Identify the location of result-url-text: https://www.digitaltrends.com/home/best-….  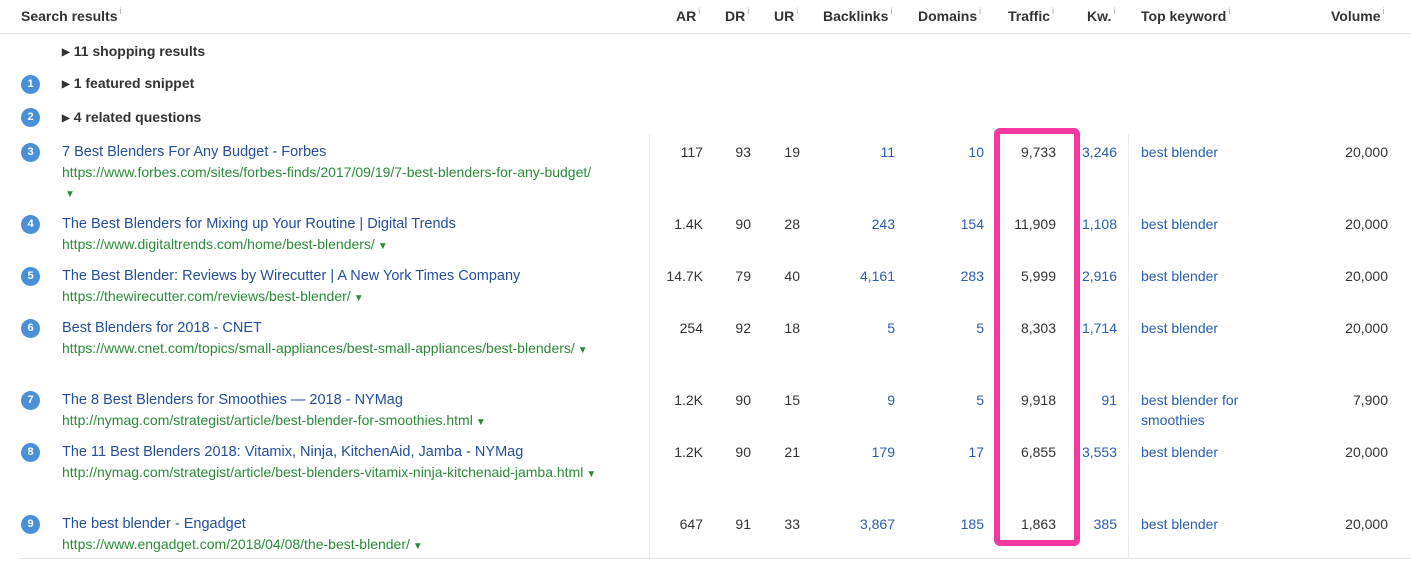
(218, 244).